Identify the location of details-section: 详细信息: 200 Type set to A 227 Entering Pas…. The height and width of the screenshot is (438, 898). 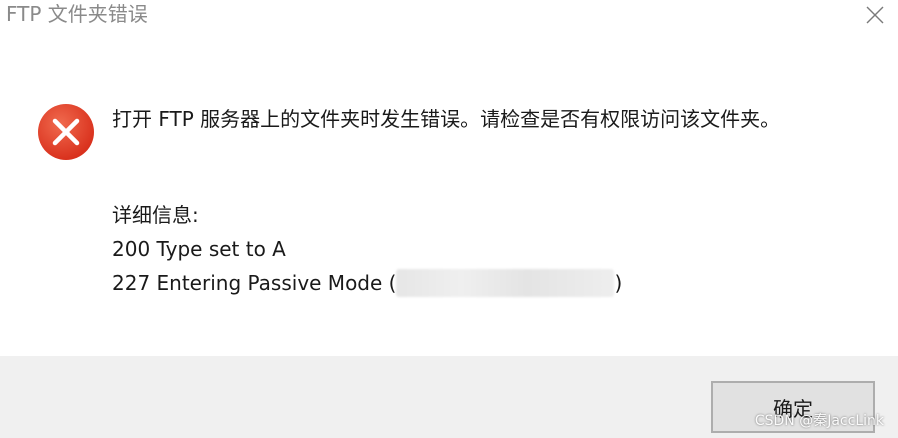
(367, 249).